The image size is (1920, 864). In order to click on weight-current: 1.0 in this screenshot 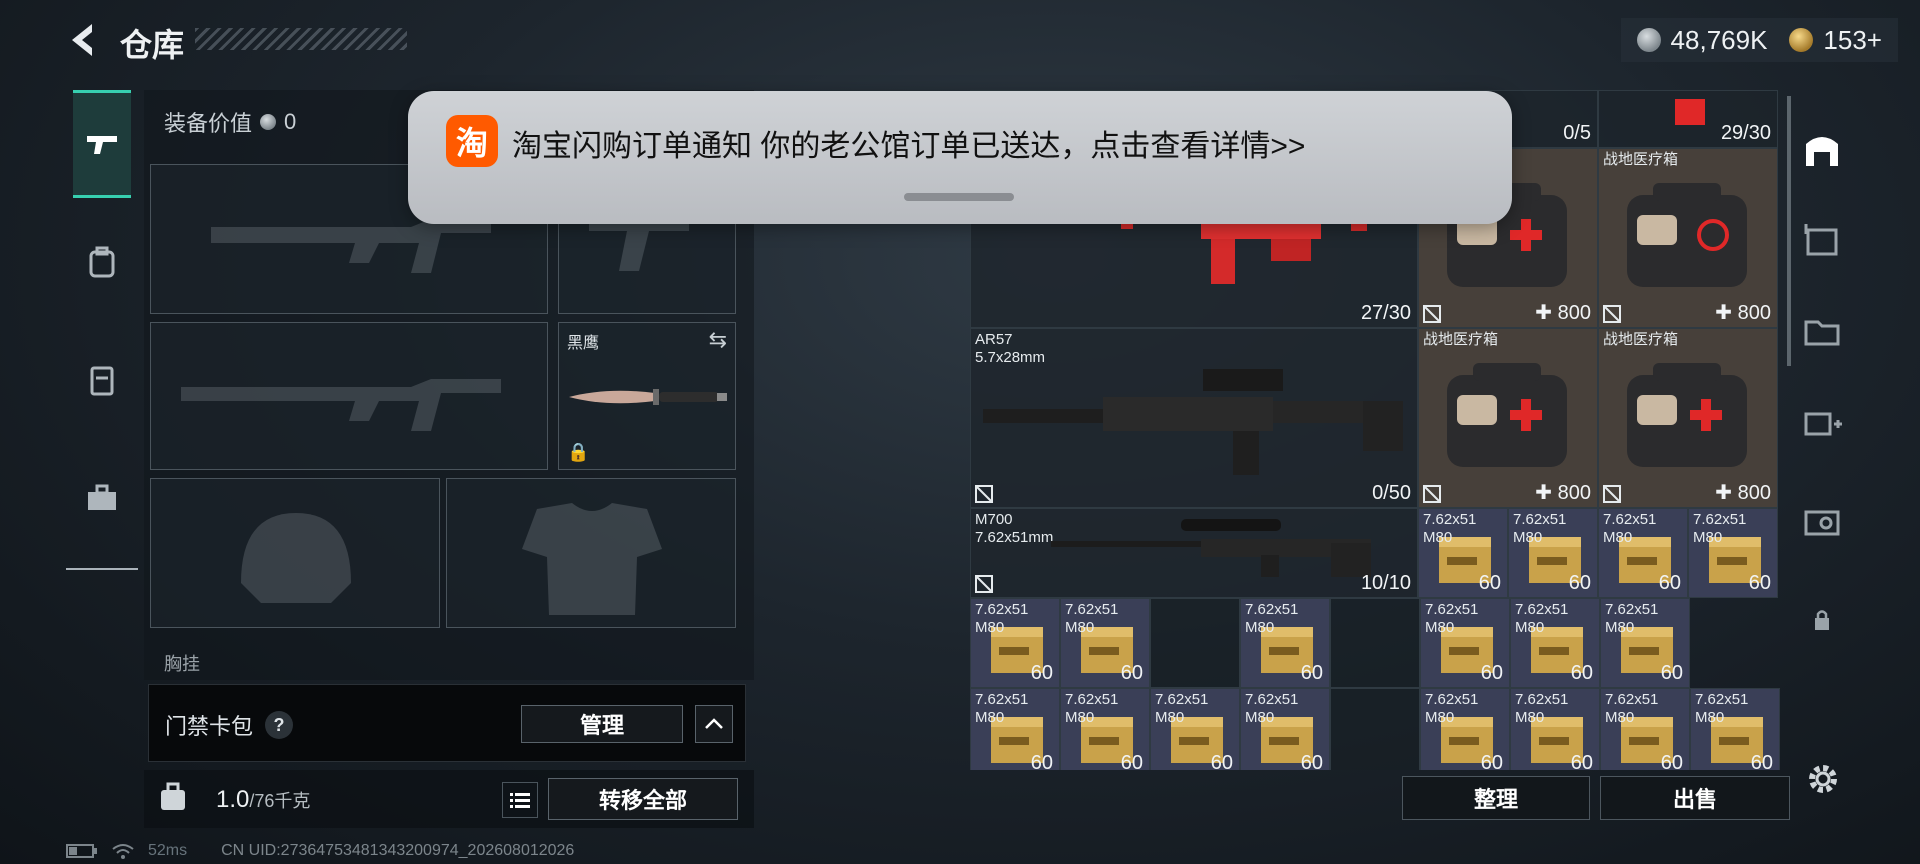, I will do `click(233, 799)`.